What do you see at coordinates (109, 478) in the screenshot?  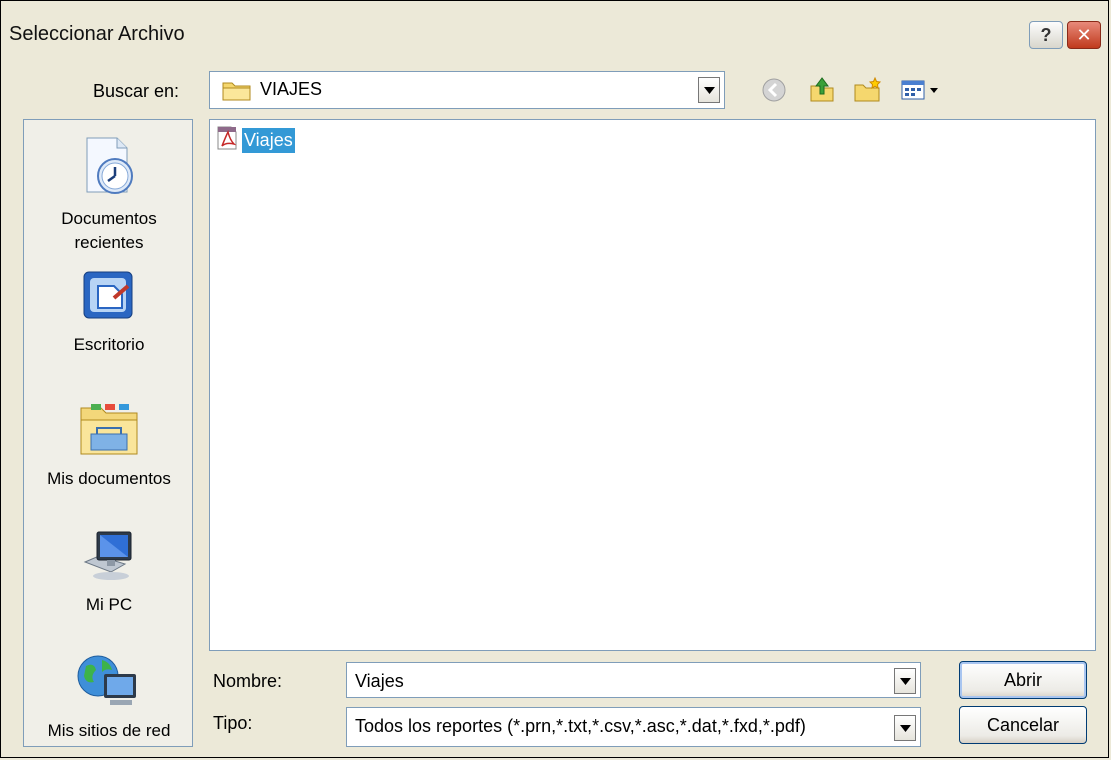 I see `place-label: Mis documentos` at bounding box center [109, 478].